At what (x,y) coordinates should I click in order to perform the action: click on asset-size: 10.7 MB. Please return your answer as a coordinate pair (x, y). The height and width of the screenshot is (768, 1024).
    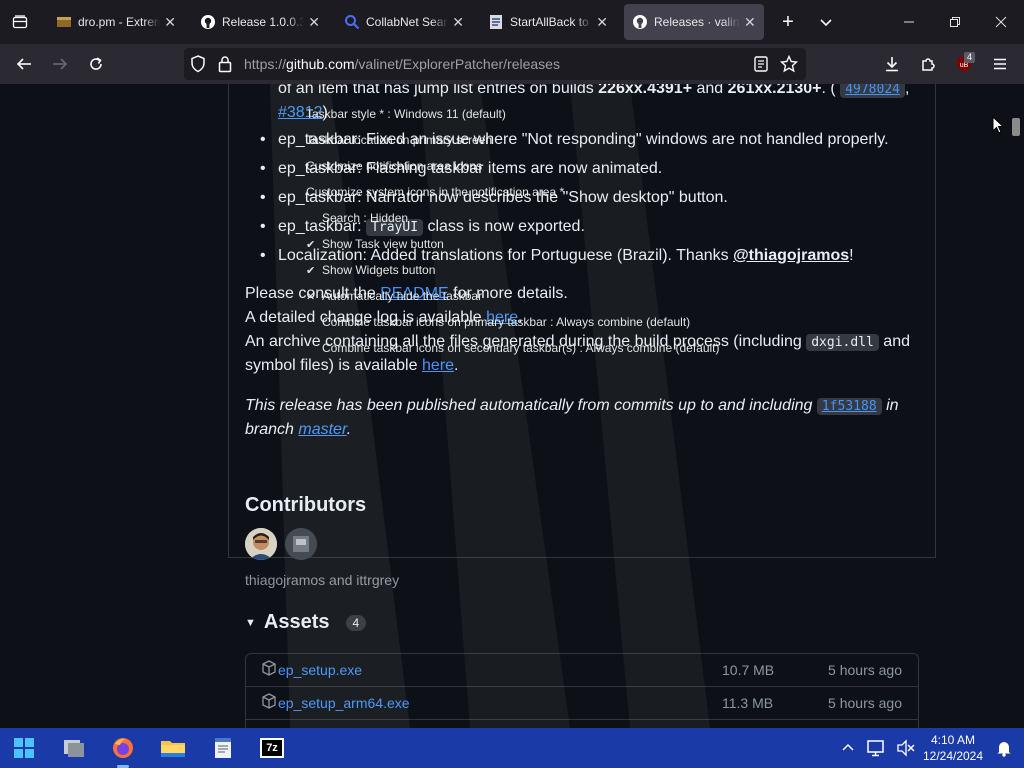
    Looking at the image, I should click on (748, 670).